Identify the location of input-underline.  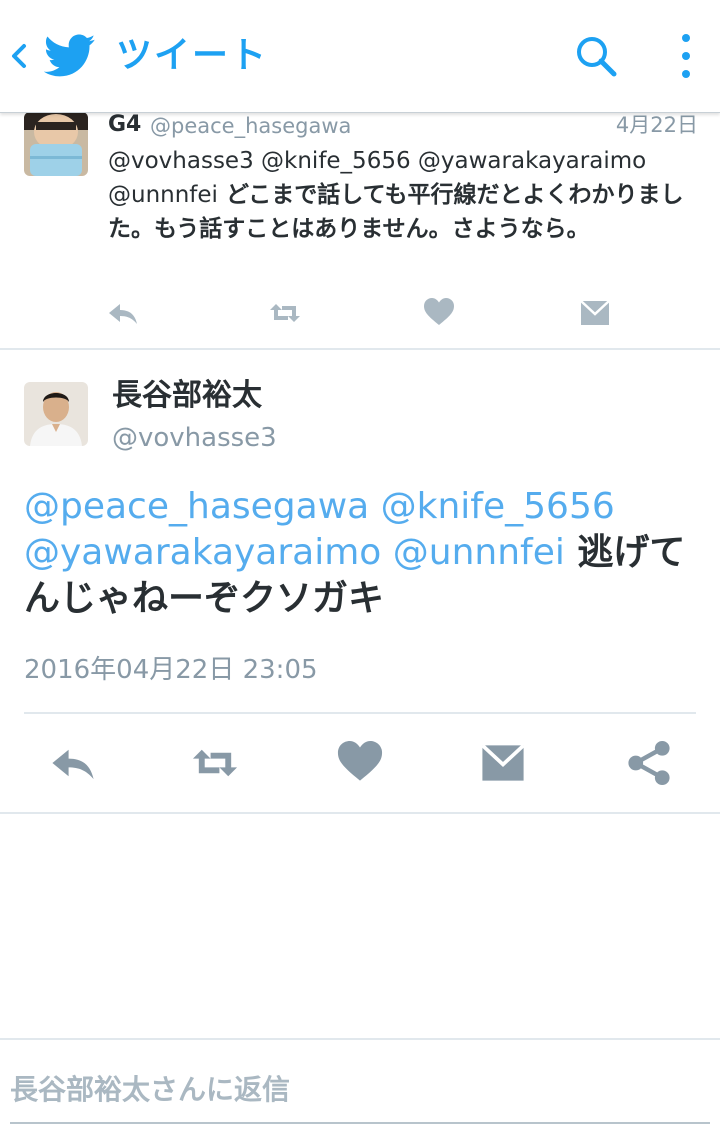
(360, 1123).